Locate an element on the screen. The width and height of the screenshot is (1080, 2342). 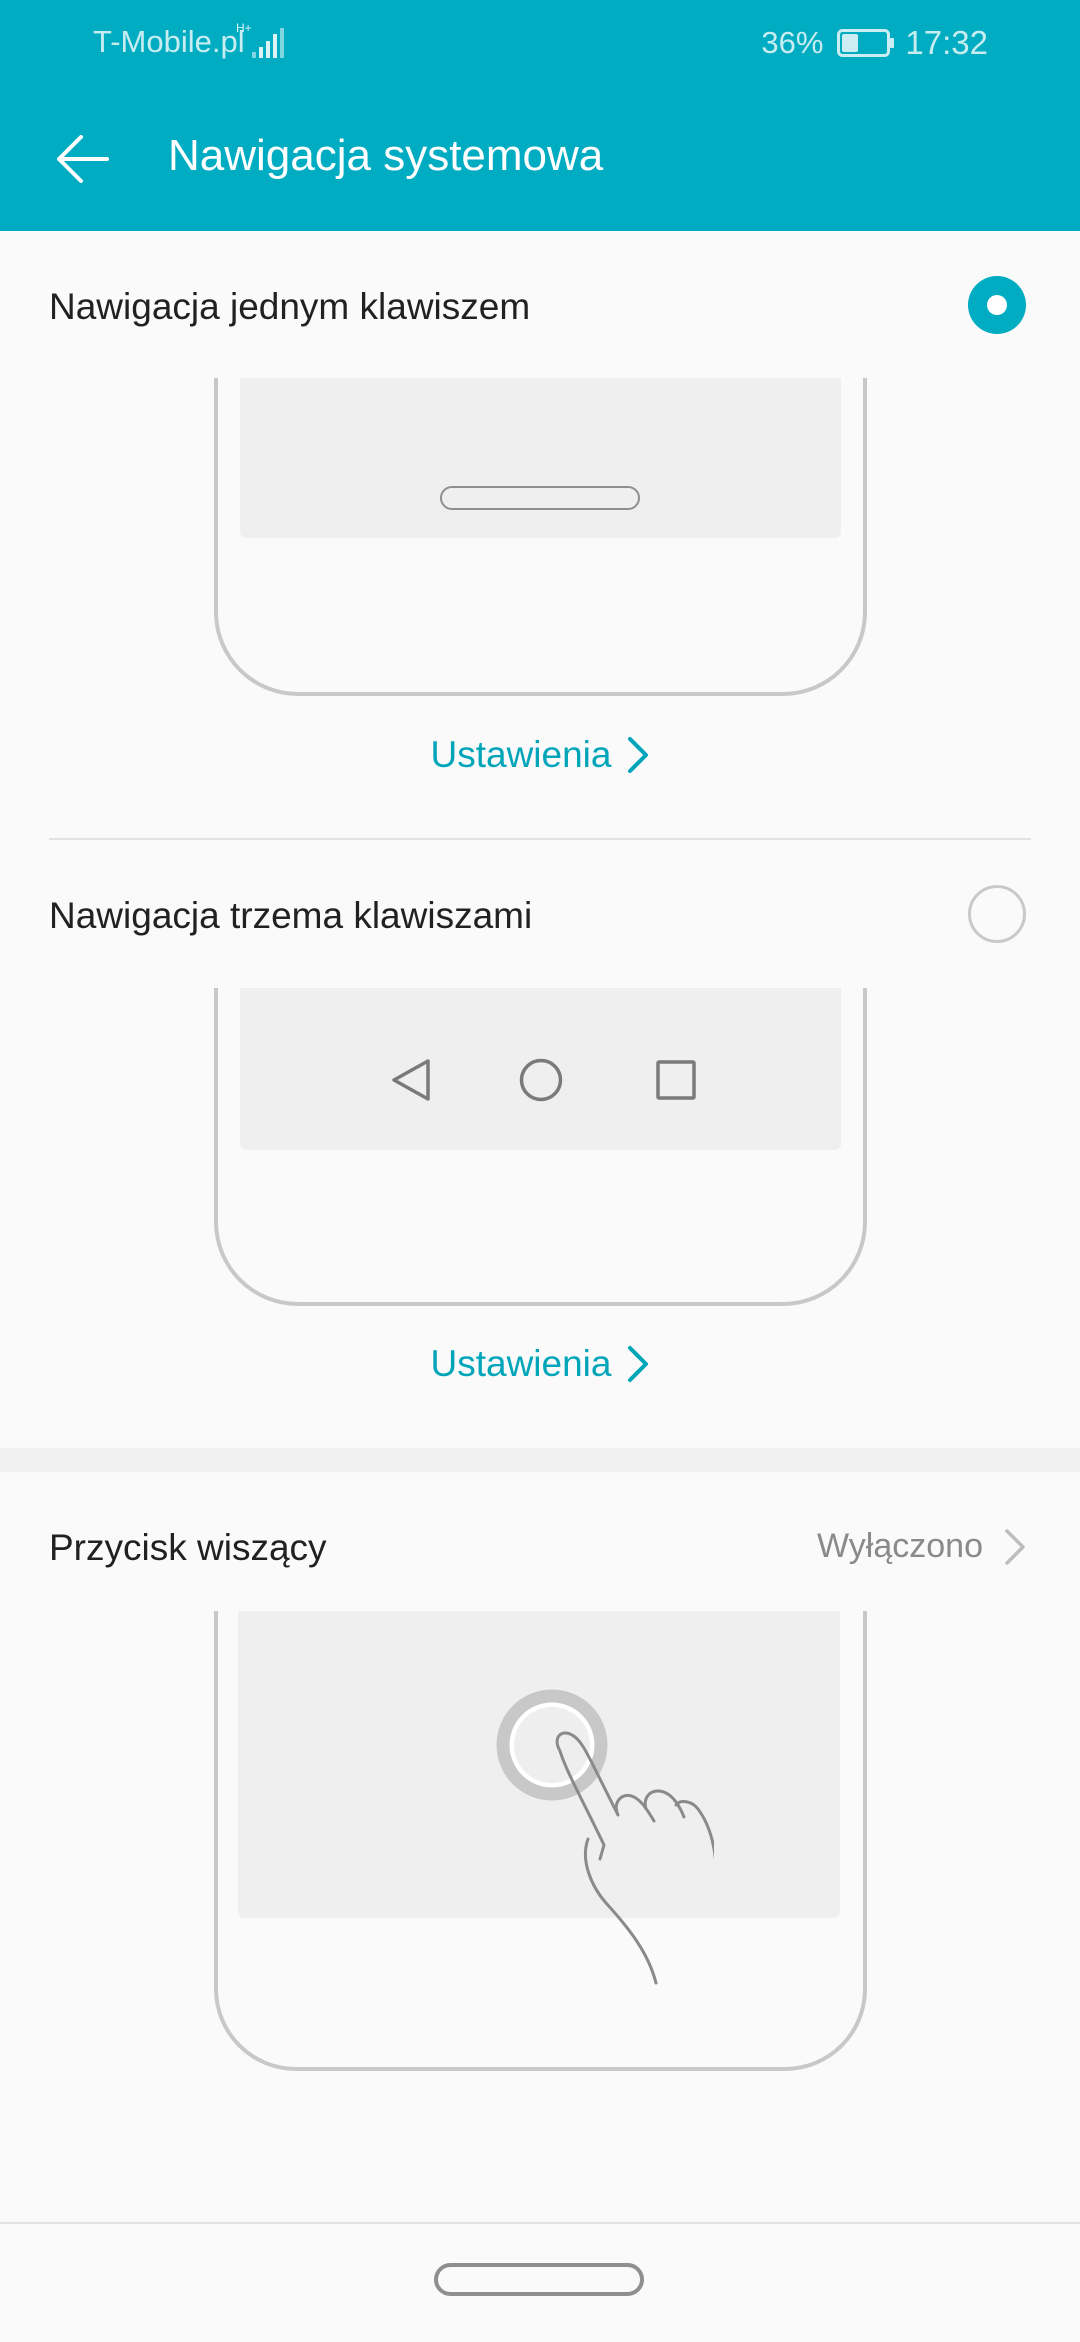
single-key-illustration is located at coordinates (540, 537).